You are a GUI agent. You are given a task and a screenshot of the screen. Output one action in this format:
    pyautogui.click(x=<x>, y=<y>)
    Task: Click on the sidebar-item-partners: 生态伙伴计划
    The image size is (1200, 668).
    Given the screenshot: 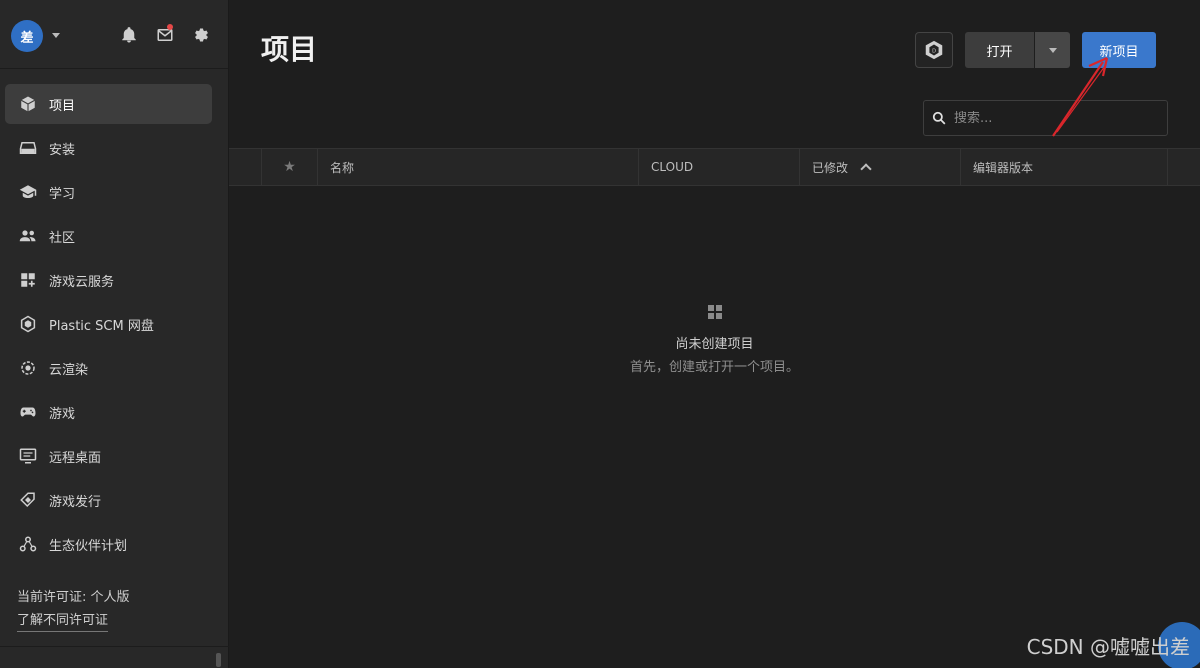 What is the action you would take?
    pyautogui.click(x=108, y=544)
    